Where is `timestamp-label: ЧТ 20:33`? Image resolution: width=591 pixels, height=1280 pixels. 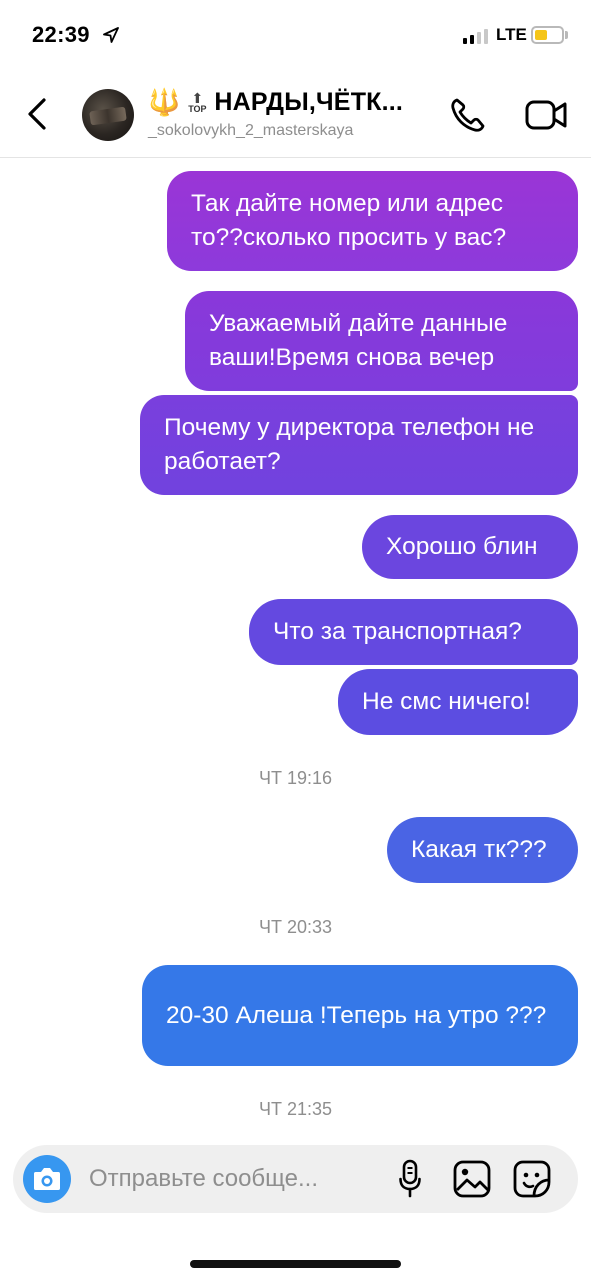
timestamp-label: ЧТ 20:33 is located at coordinates (295, 927).